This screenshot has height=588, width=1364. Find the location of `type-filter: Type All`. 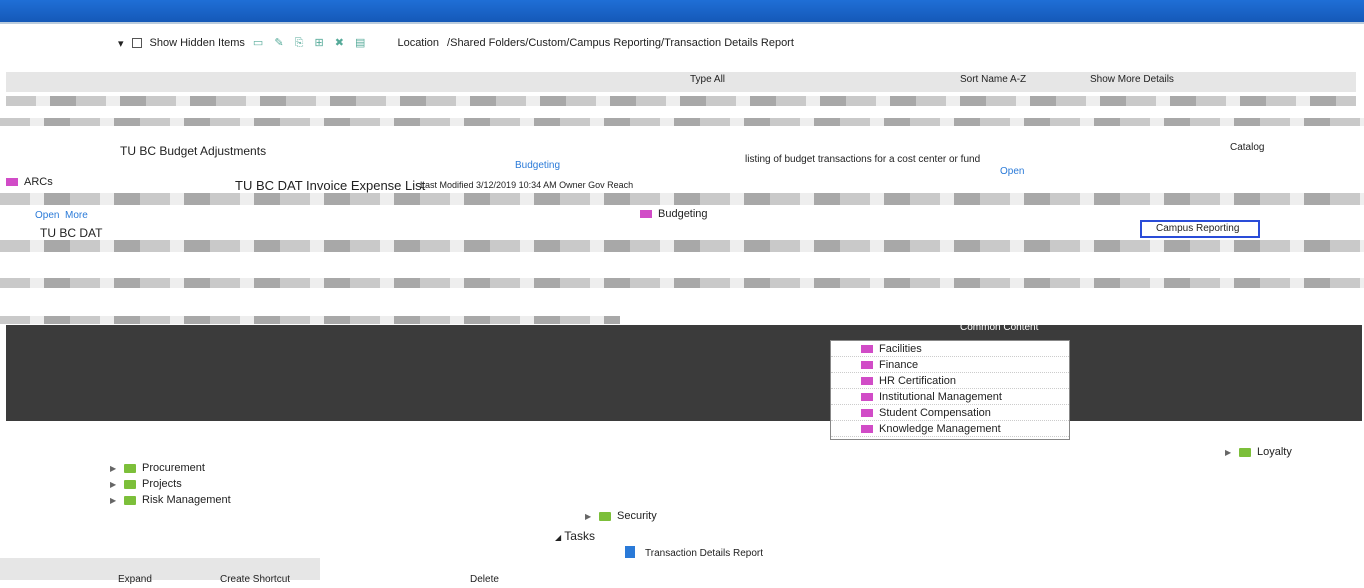

type-filter: Type All is located at coordinates (707, 79).